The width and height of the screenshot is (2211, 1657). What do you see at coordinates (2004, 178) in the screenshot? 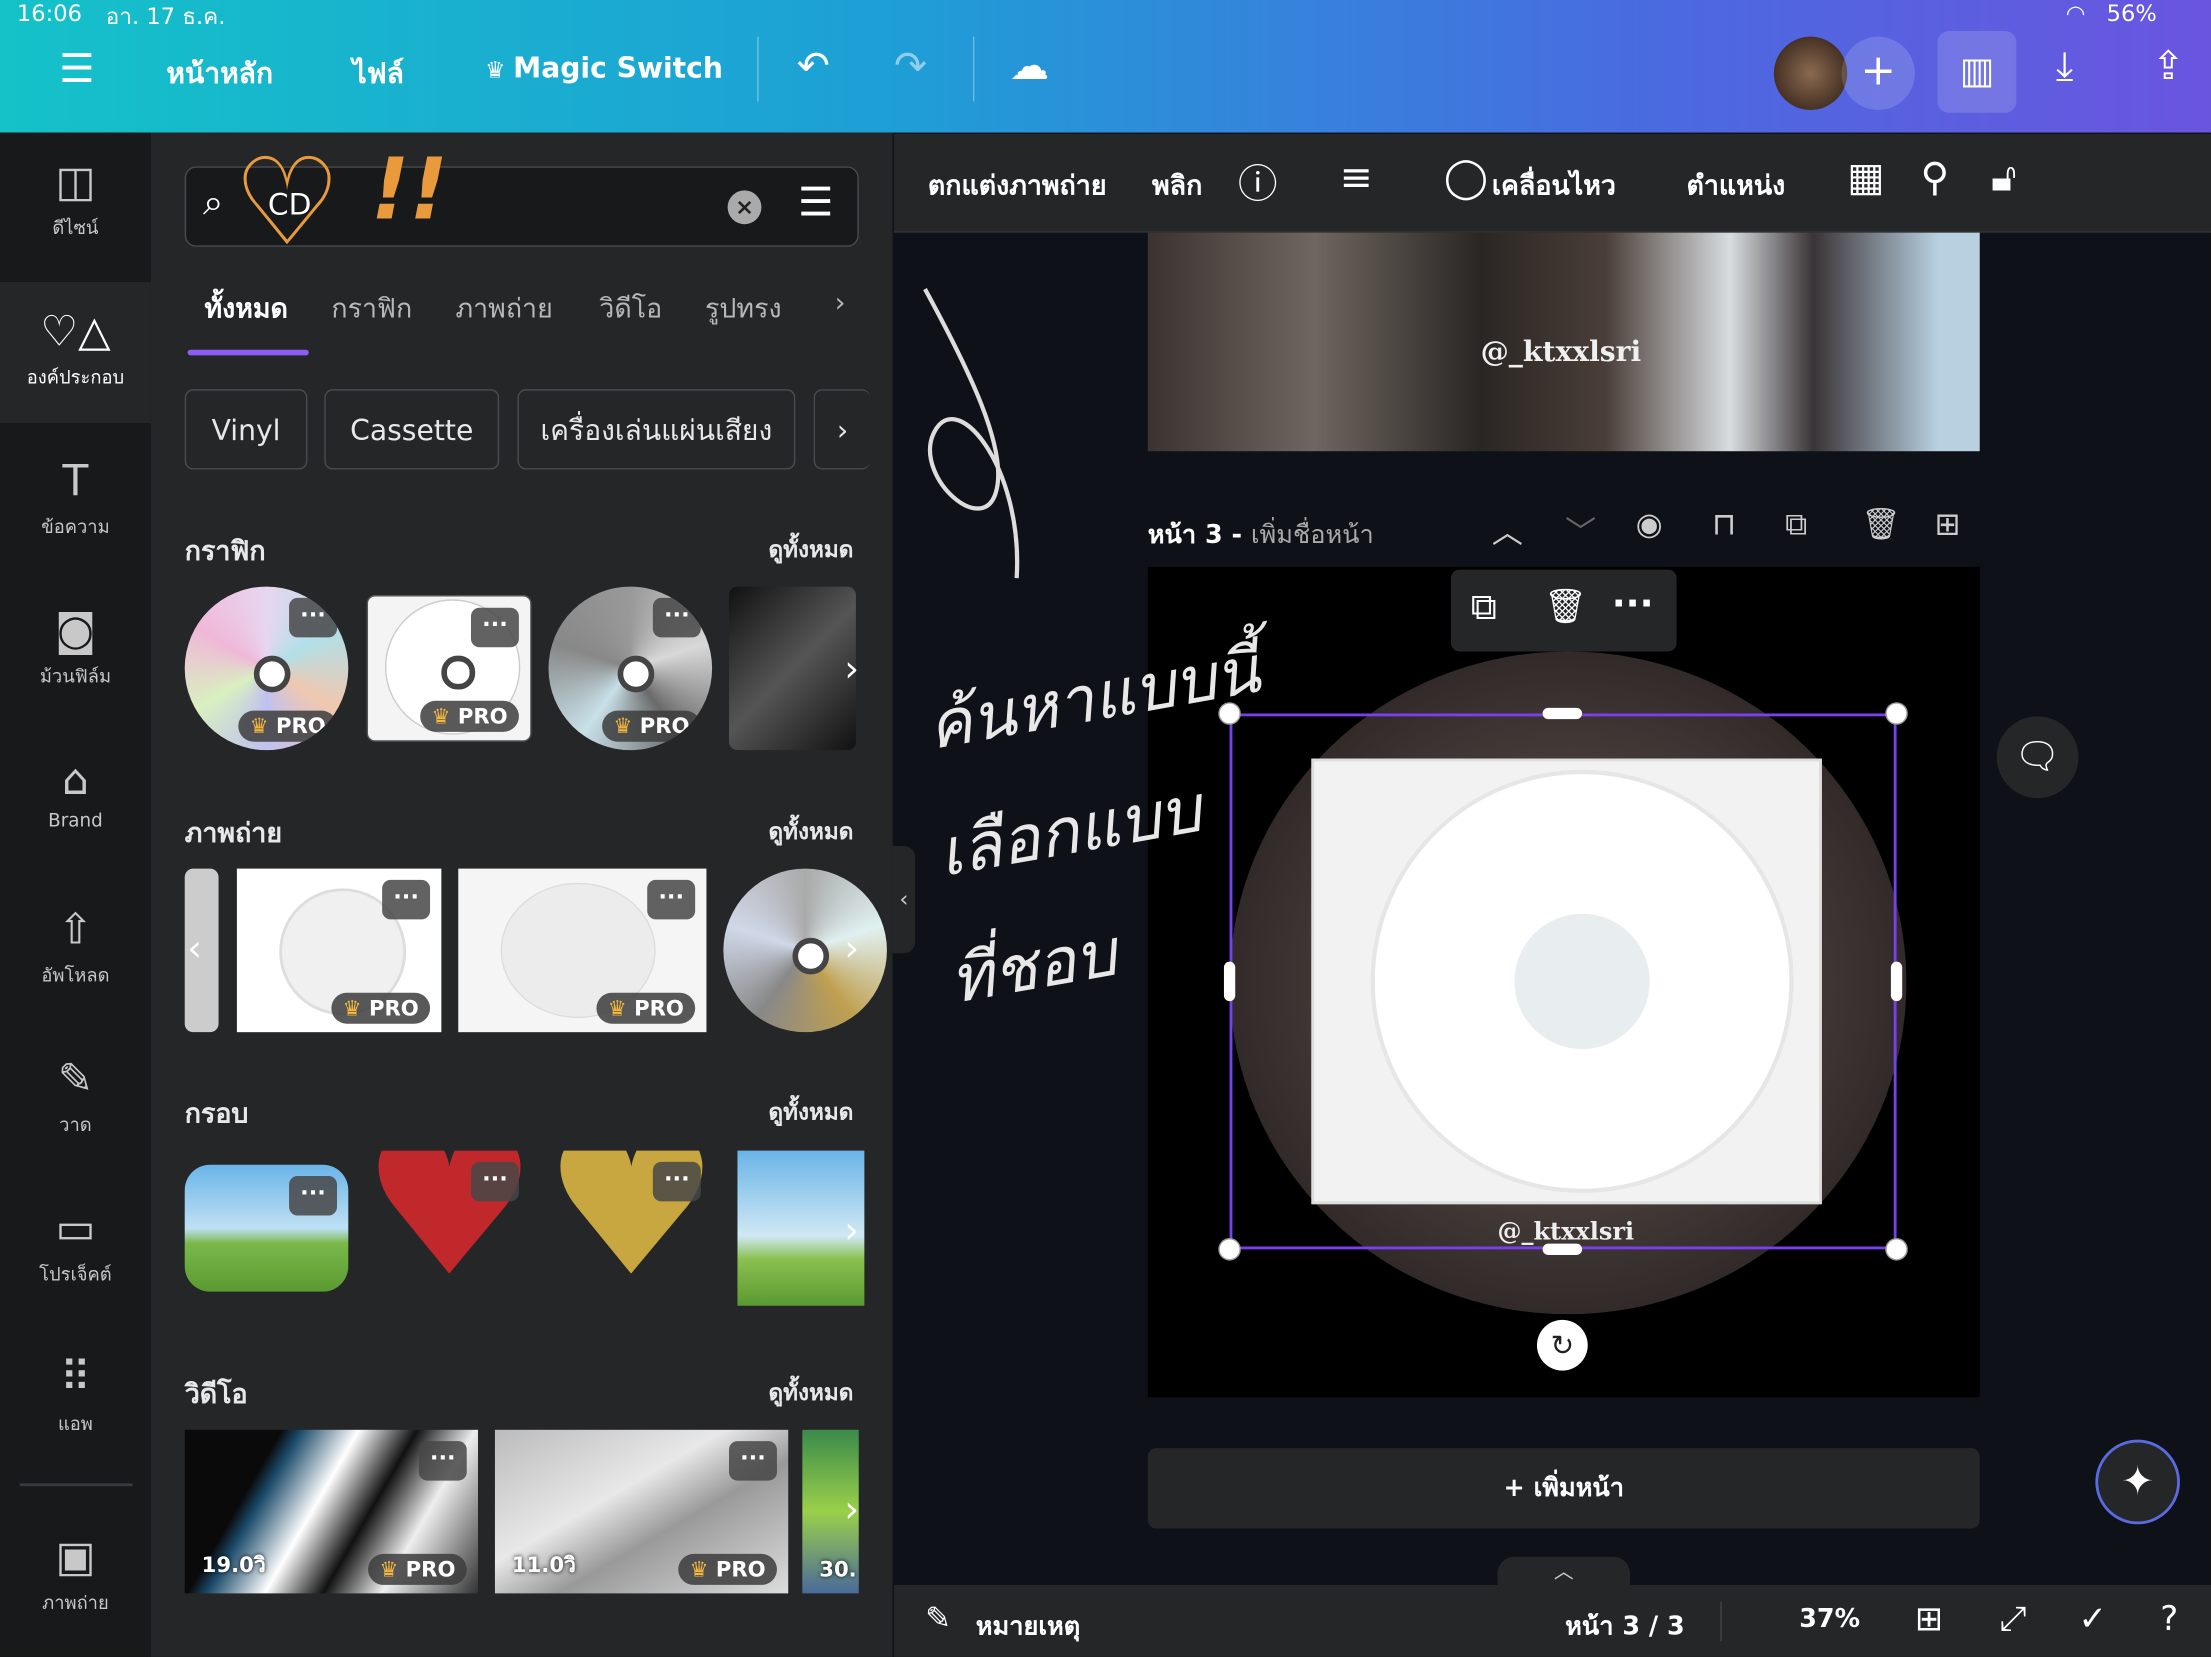
I see `lock-icon: 🔓︎` at bounding box center [2004, 178].